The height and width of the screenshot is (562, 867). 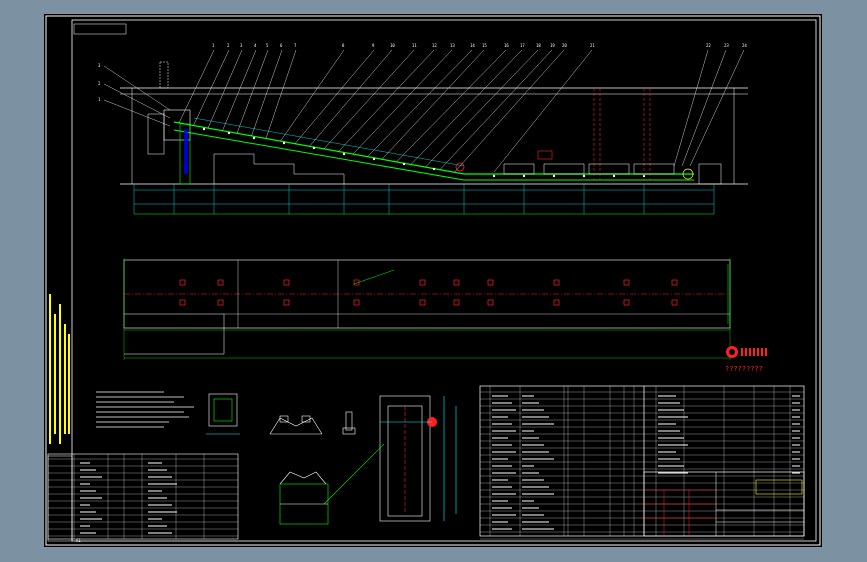 What do you see at coordinates (60, 498) in the screenshot?
I see `revision-strip` at bounding box center [60, 498].